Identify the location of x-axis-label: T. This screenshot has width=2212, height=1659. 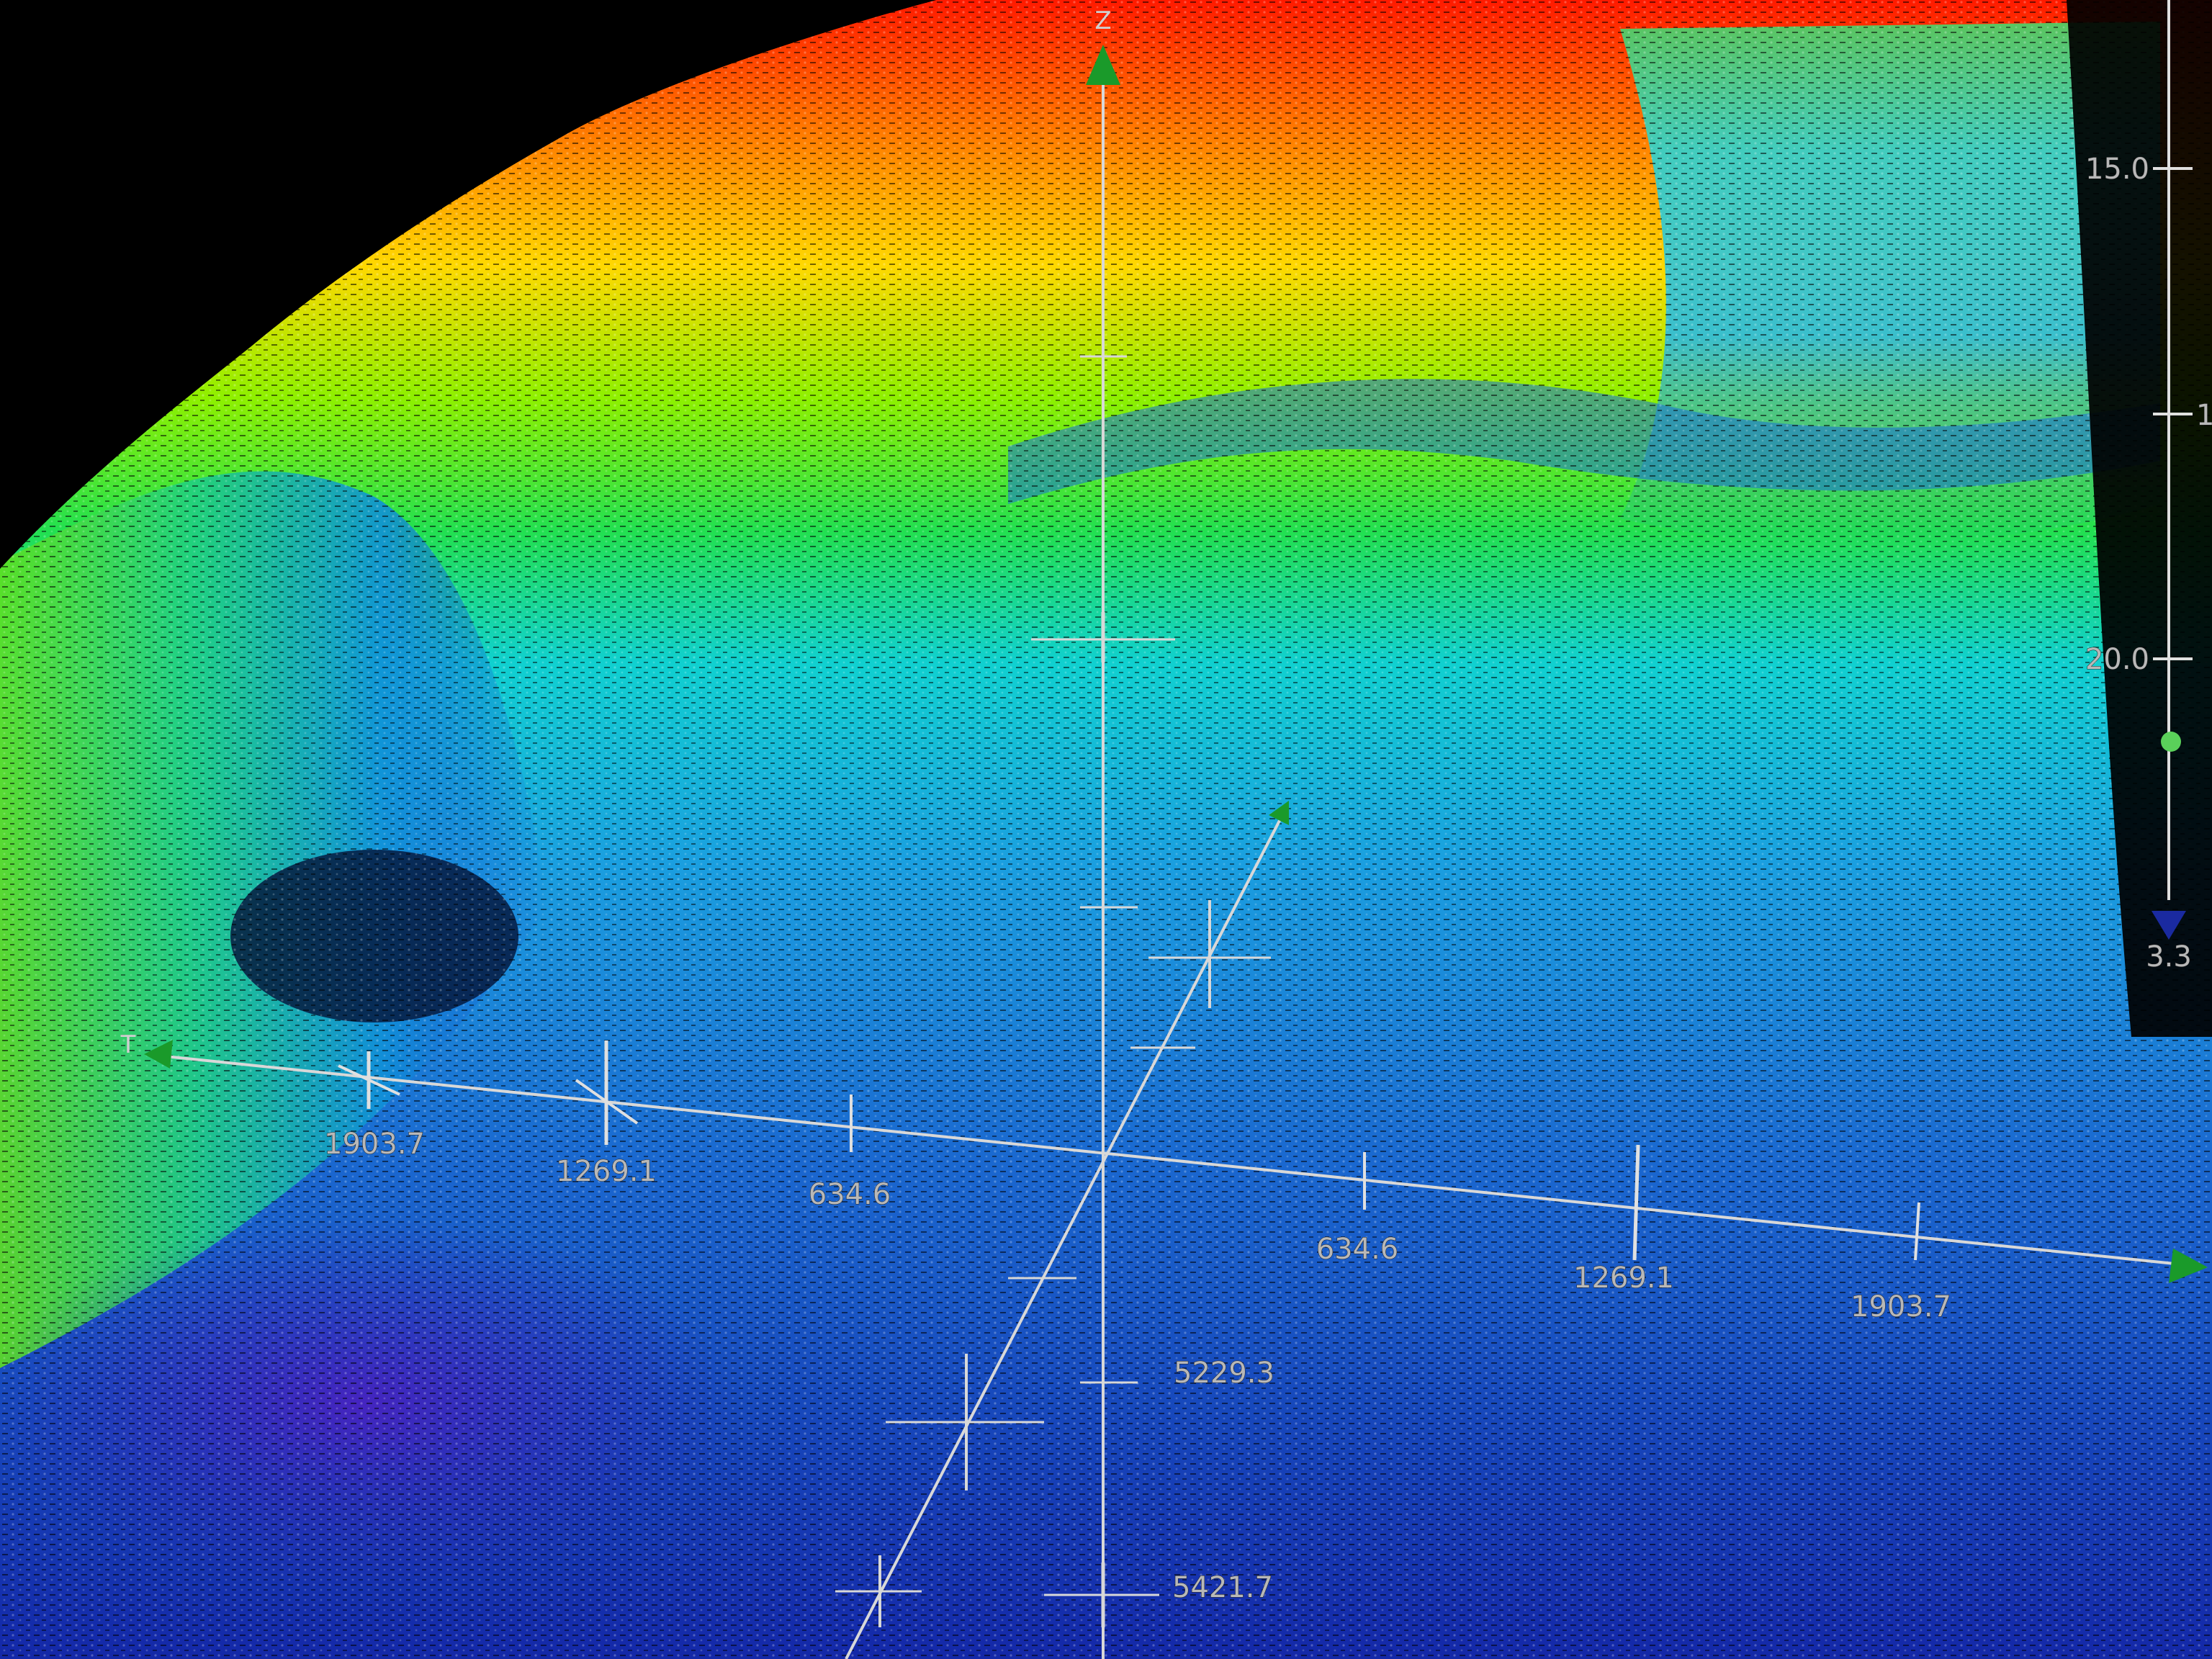
(128, 1044).